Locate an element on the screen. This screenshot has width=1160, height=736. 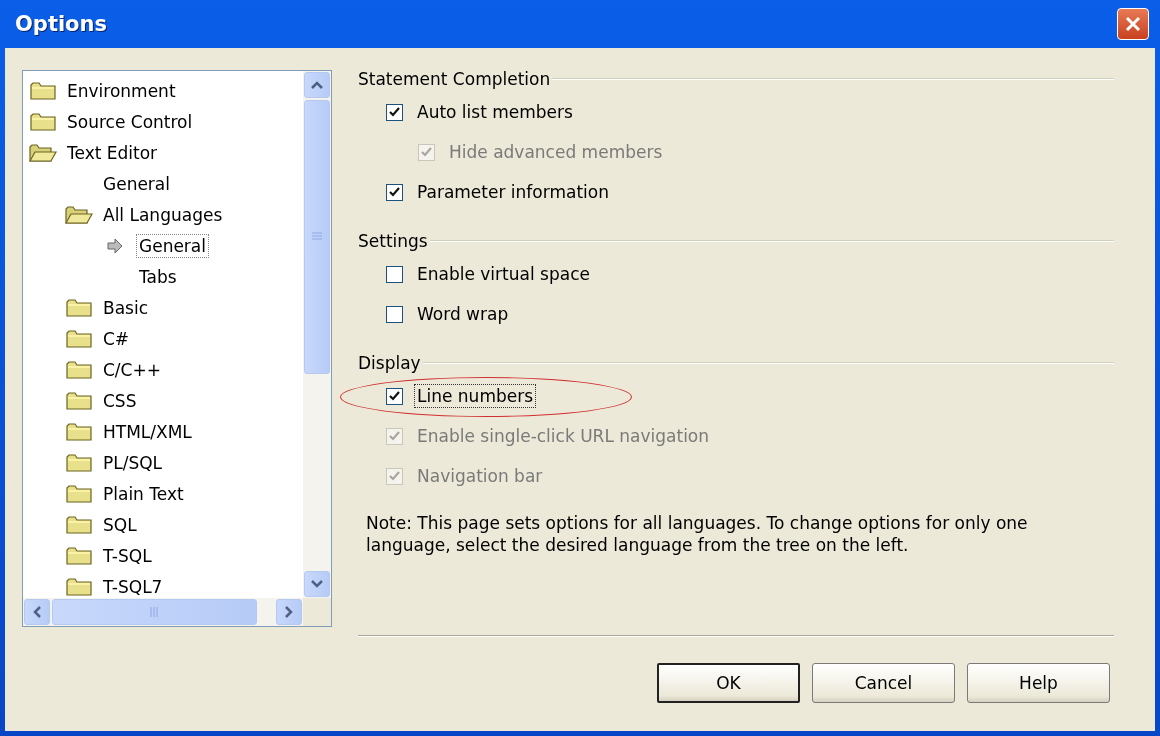
tree-item: All Languages is located at coordinates (163, 214).